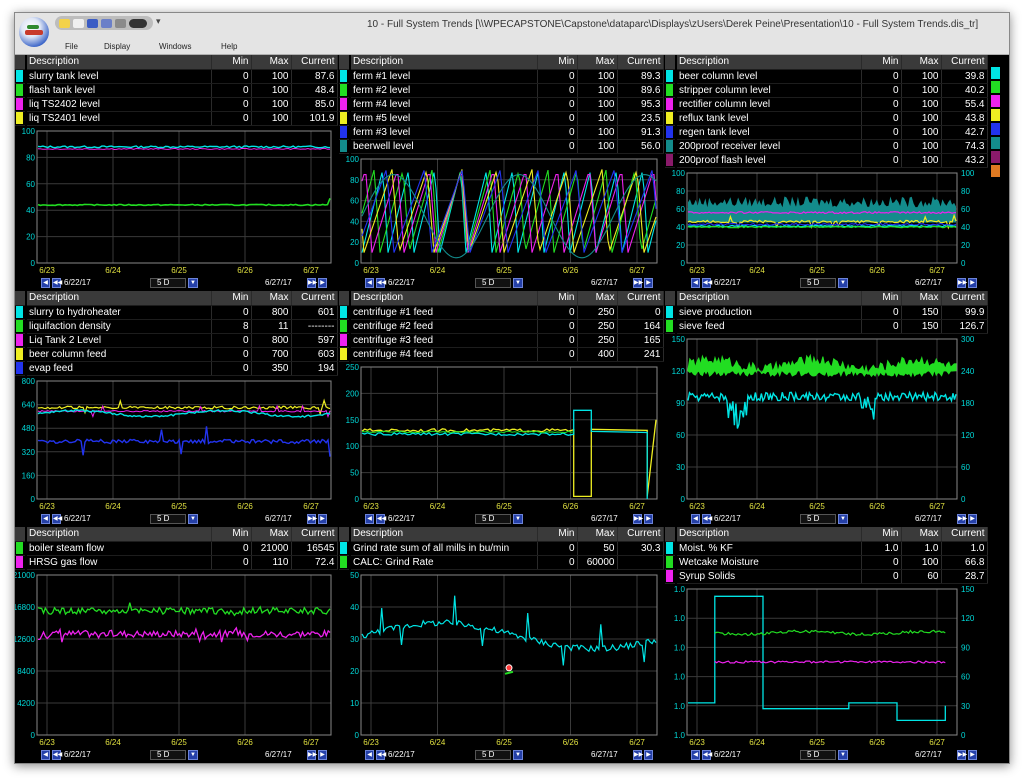 This screenshot has height=778, width=1024. I want to click on alarm-marker-icon, so click(509, 668).